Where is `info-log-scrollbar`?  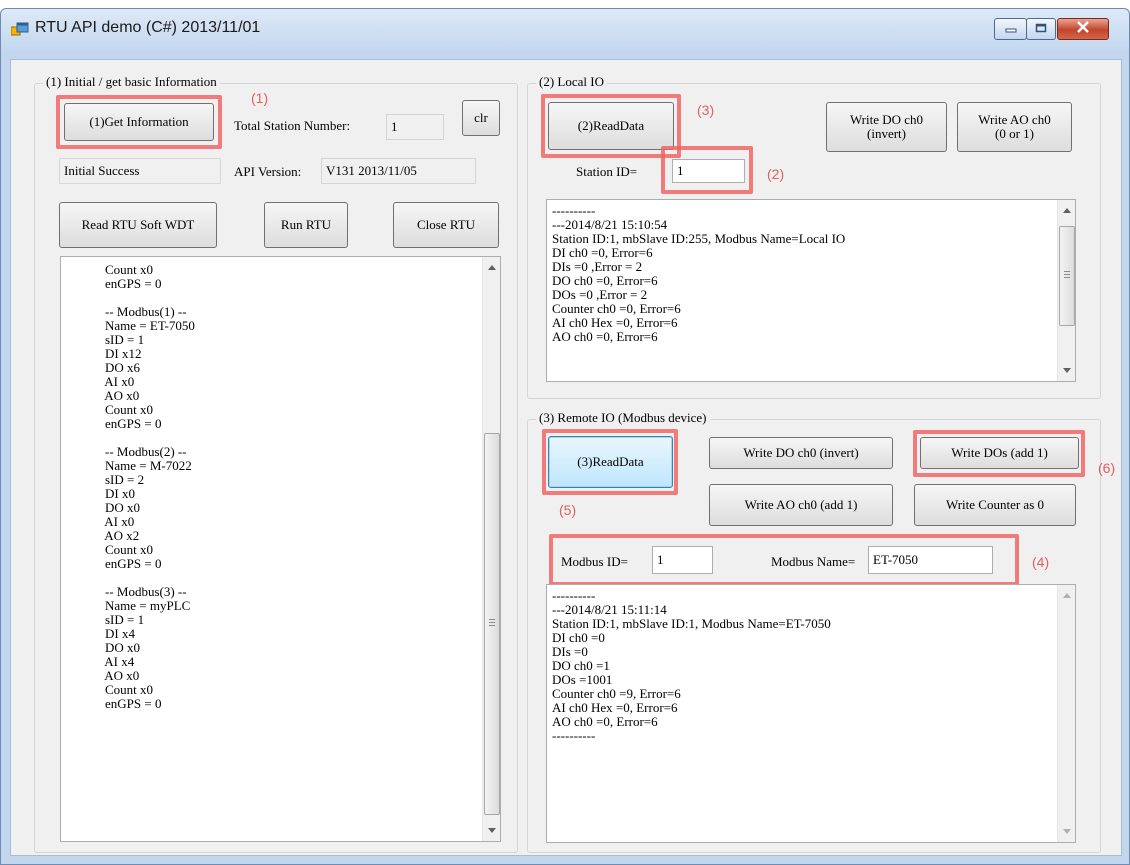
info-log-scrollbar is located at coordinates (491, 549).